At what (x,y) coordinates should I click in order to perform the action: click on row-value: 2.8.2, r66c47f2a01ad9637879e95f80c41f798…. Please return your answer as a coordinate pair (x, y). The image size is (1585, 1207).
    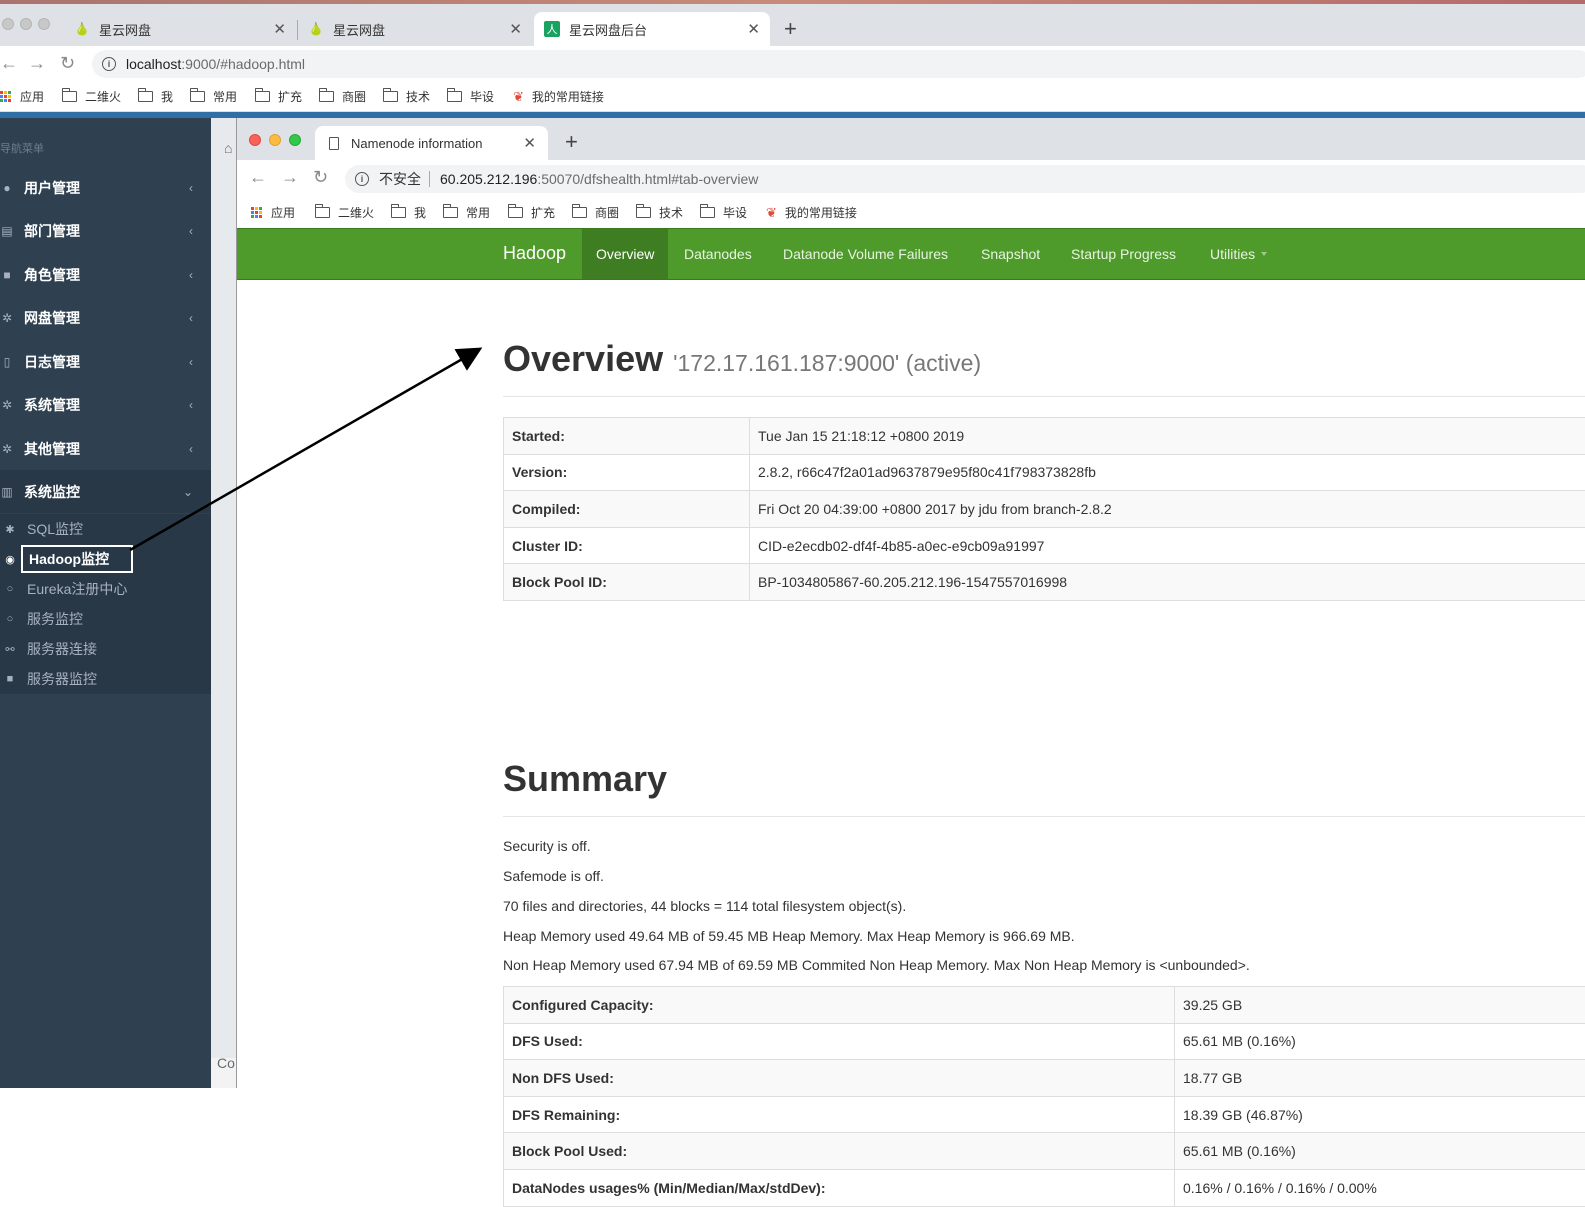
    Looking at the image, I should click on (1167, 472).